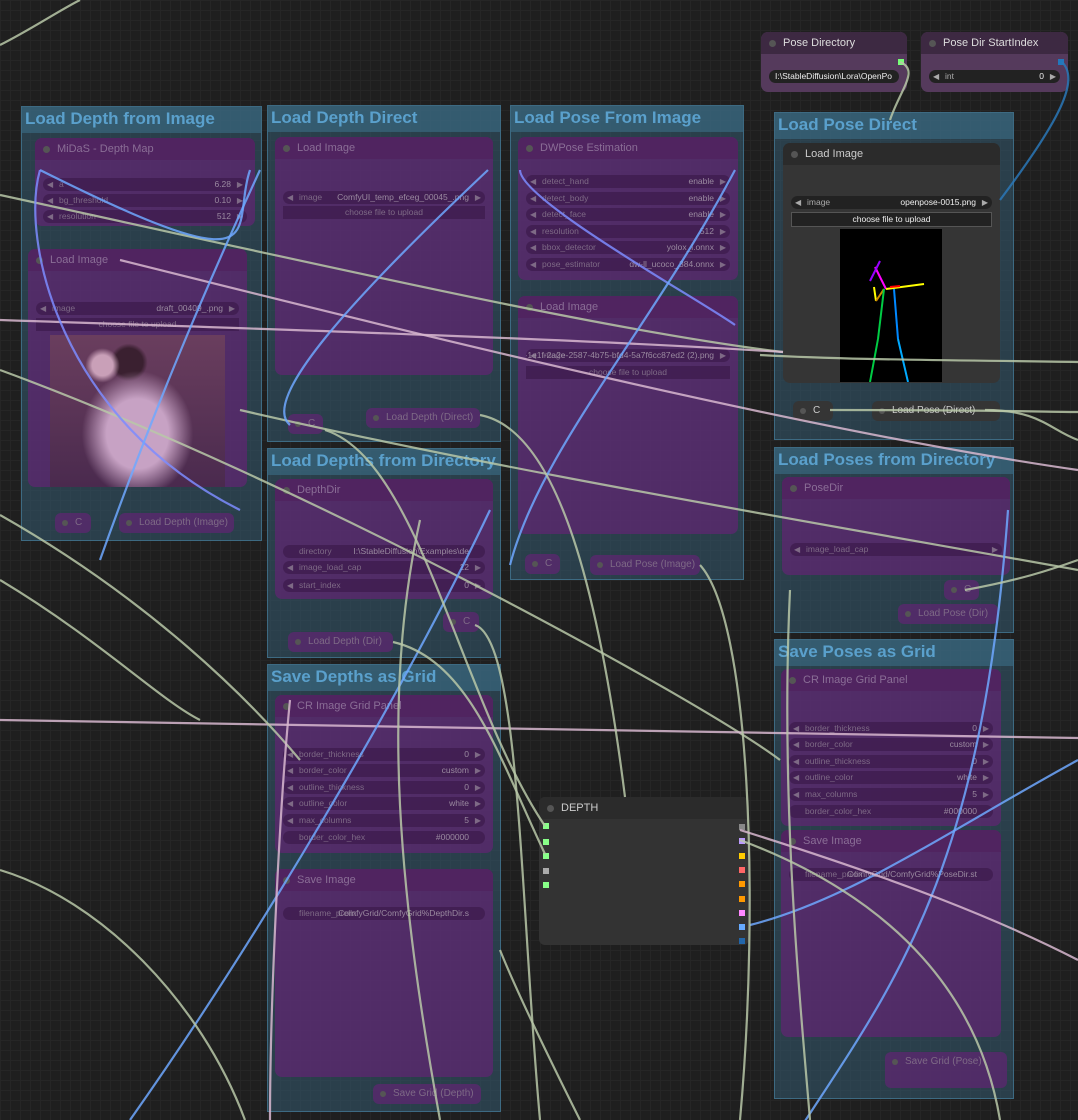  Describe the element at coordinates (936, 411) in the screenshot. I see `reroute-node-load-pose-direct: Load Pose (Direct)` at that location.